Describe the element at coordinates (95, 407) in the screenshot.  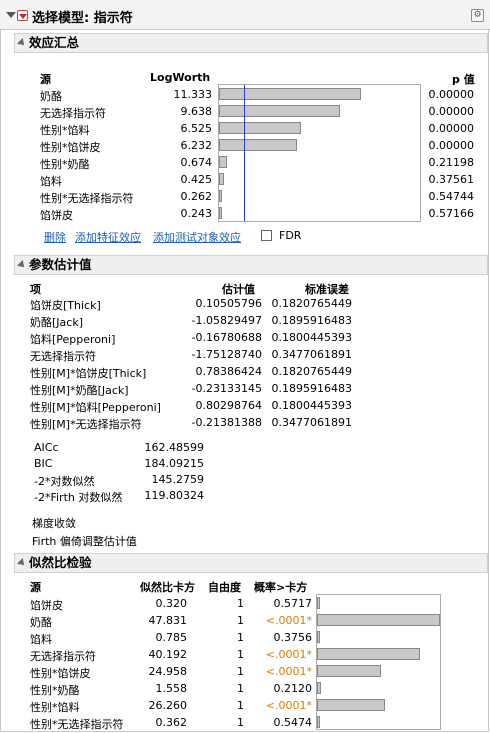
I see `pe-term-cell: 性别[M]*馅料[Pepperoni]` at that location.